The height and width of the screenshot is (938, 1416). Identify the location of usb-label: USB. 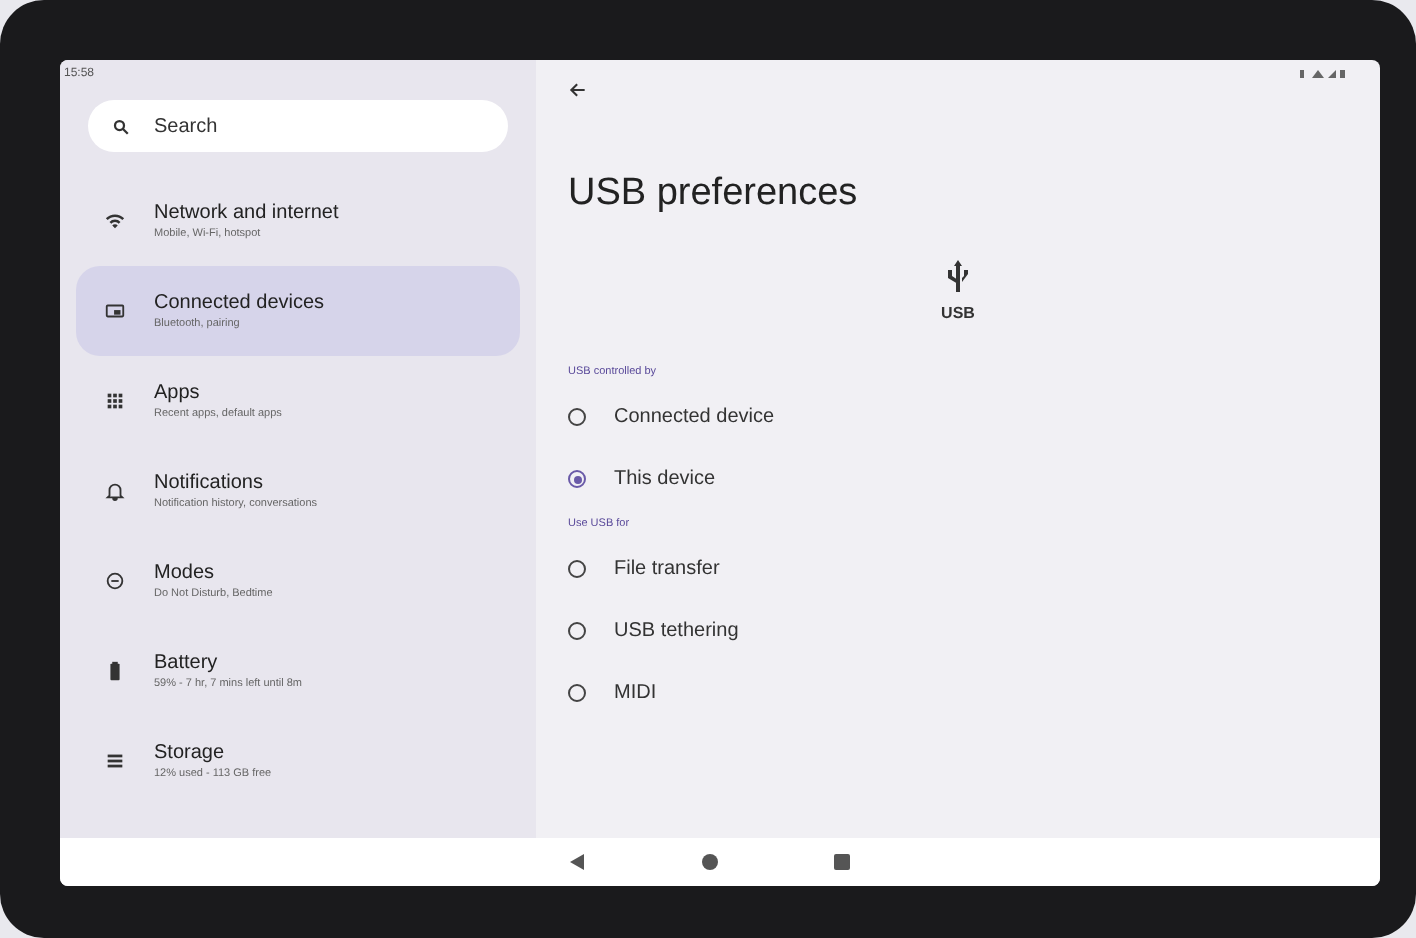
(958, 313).